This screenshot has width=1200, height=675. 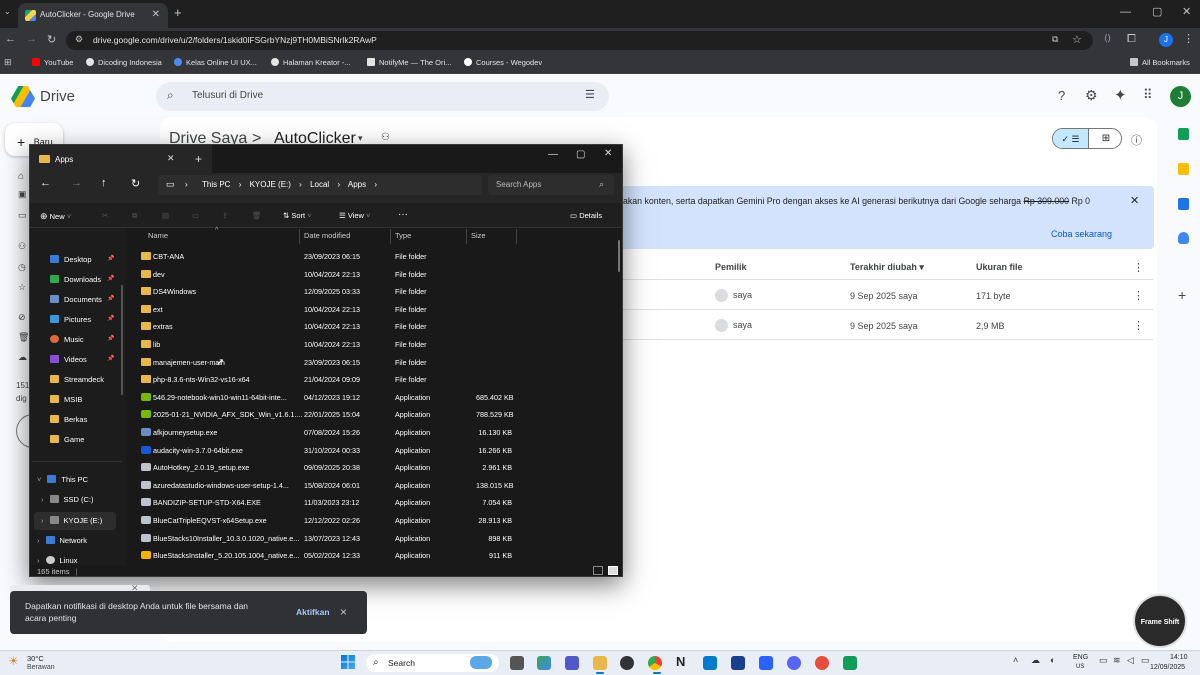 What do you see at coordinates (738, 663) in the screenshot?
I see `l-app-icon` at bounding box center [738, 663].